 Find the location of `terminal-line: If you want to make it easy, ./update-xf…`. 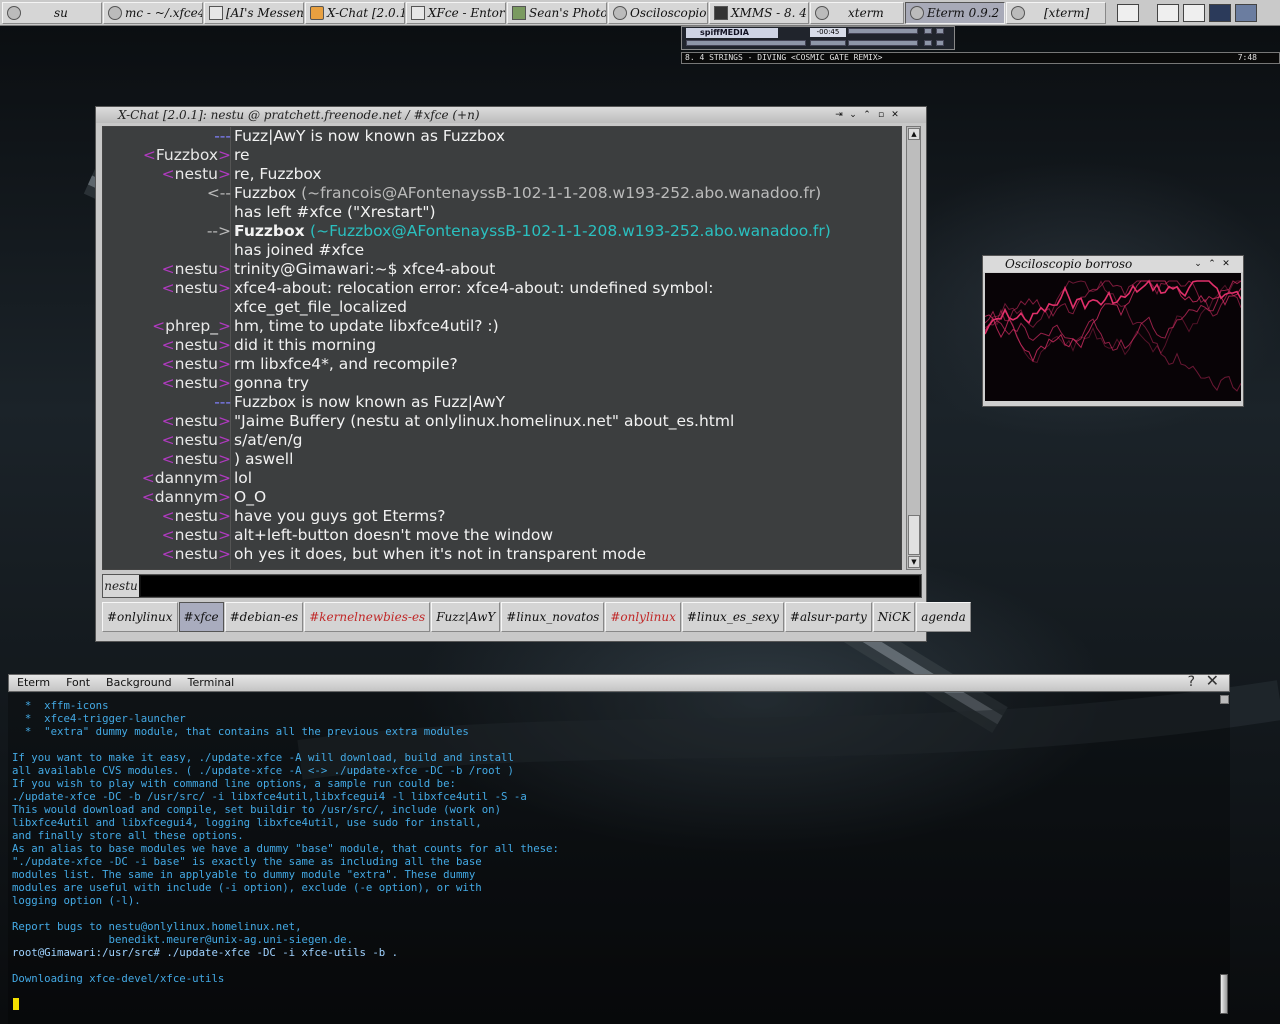

terminal-line: If you want to make it easy, ./update-xf… is located at coordinates (263, 757).